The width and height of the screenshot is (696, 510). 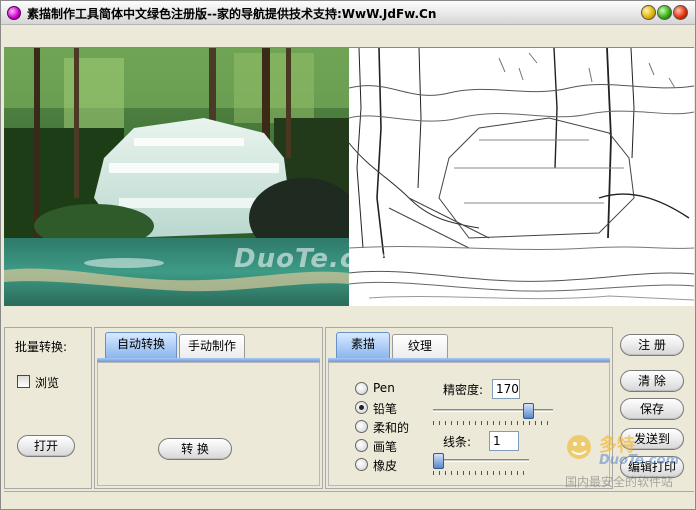 I want to click on tab-texture: 纹理, so click(x=420, y=346).